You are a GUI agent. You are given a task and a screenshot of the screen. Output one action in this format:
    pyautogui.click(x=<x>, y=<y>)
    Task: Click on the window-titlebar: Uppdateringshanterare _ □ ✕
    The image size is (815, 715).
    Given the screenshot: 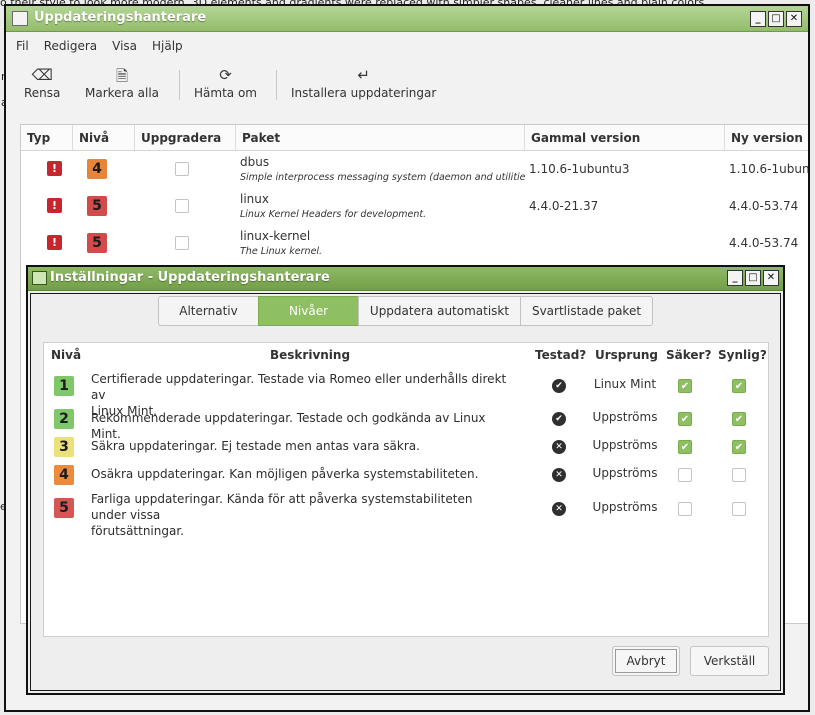 What is the action you would take?
    pyautogui.click(x=407, y=19)
    